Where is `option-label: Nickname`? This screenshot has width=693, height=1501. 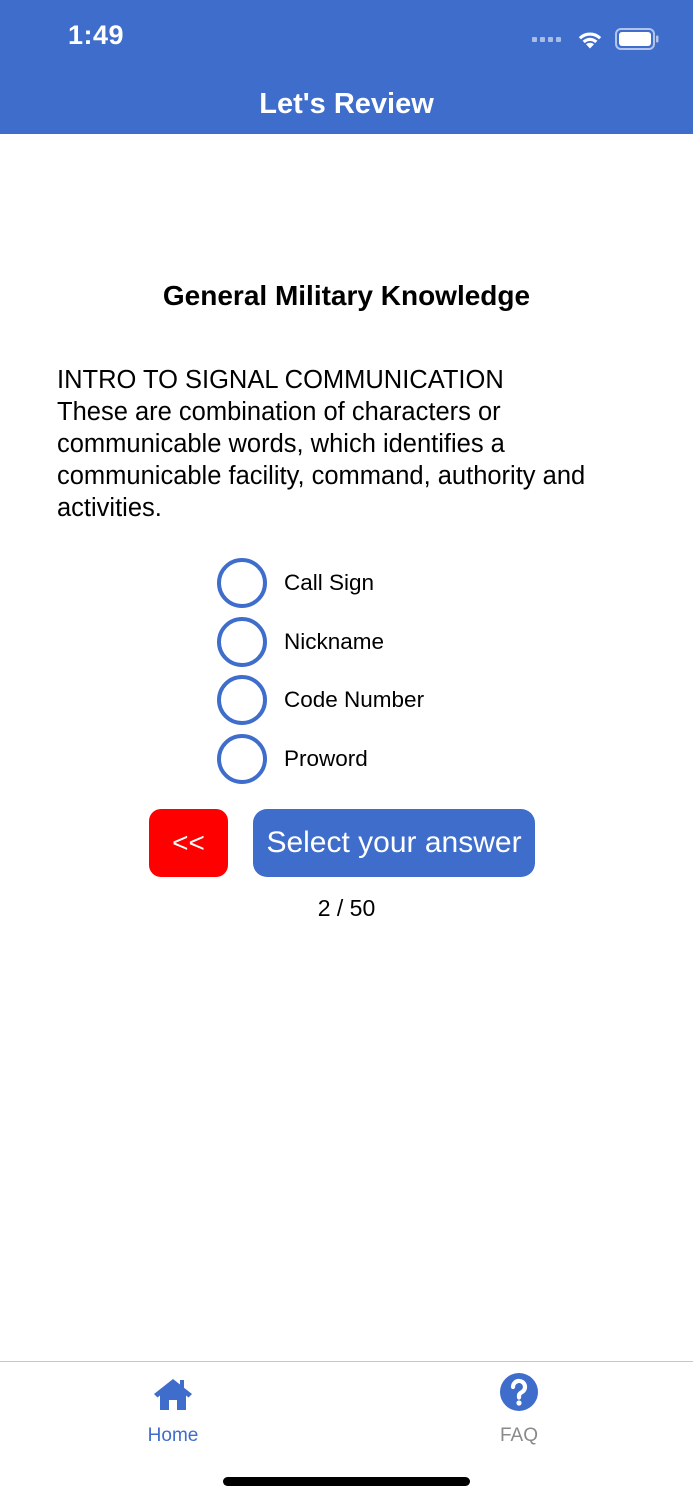
option-label: Nickname is located at coordinates (334, 641).